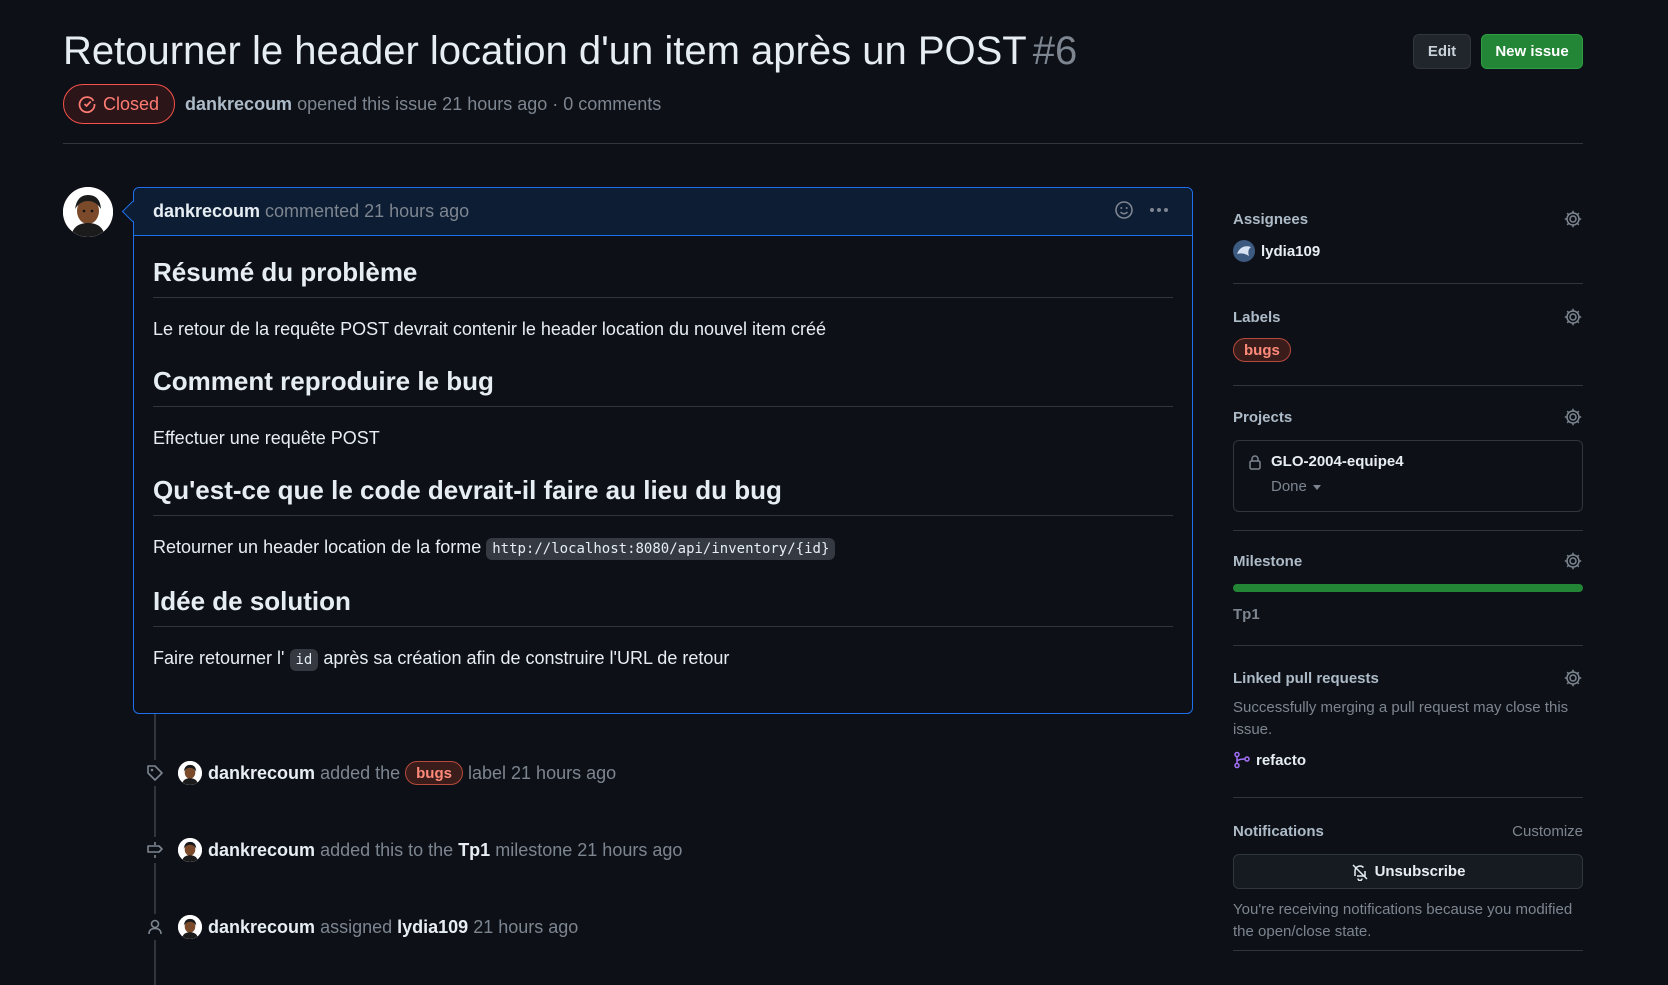 The height and width of the screenshot is (985, 1668). What do you see at coordinates (206, 211) in the screenshot?
I see `comment-author-link: dankrecoum` at bounding box center [206, 211].